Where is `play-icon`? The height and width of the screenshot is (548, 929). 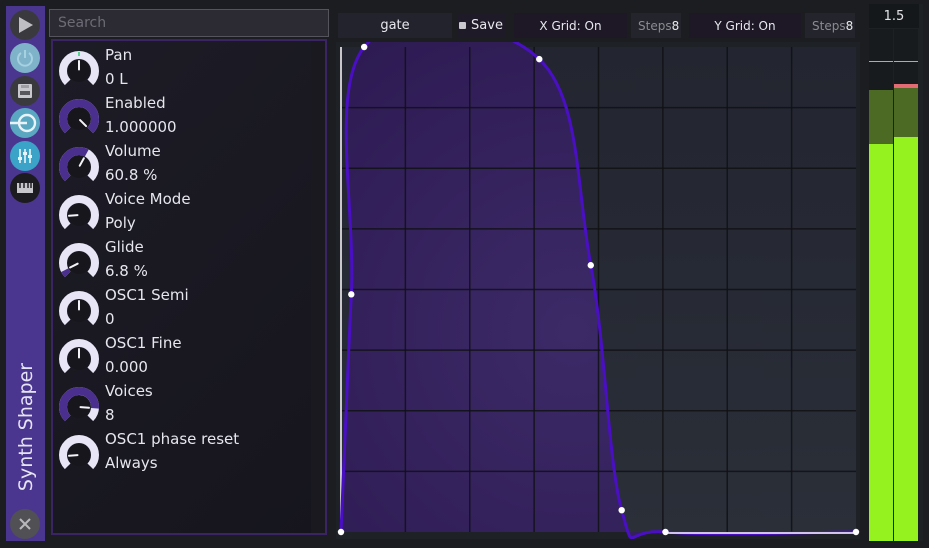 play-icon is located at coordinates (25, 25).